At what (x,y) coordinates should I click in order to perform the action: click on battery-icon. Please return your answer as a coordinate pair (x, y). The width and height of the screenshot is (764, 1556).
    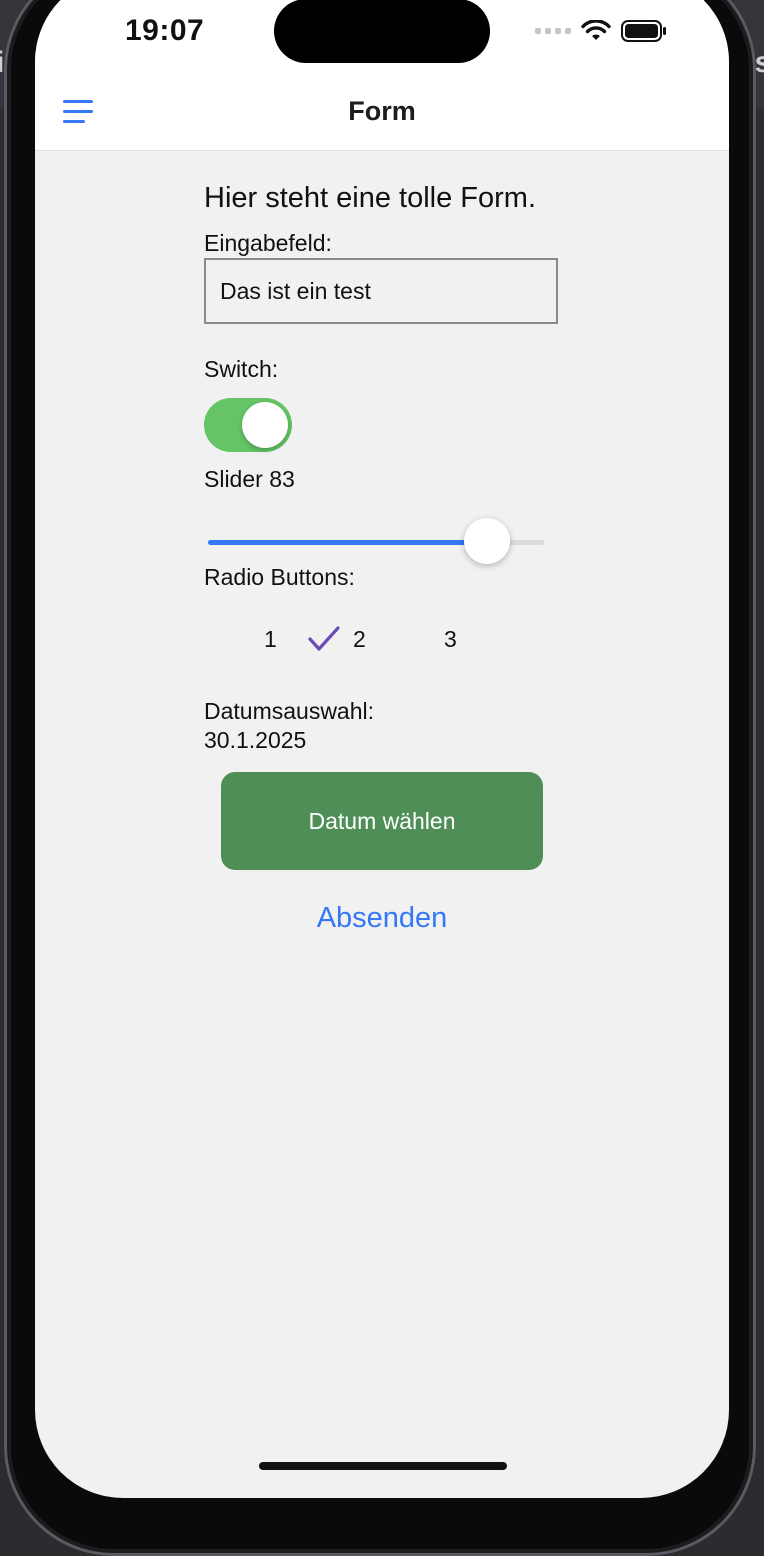
    Looking at the image, I should click on (643, 31).